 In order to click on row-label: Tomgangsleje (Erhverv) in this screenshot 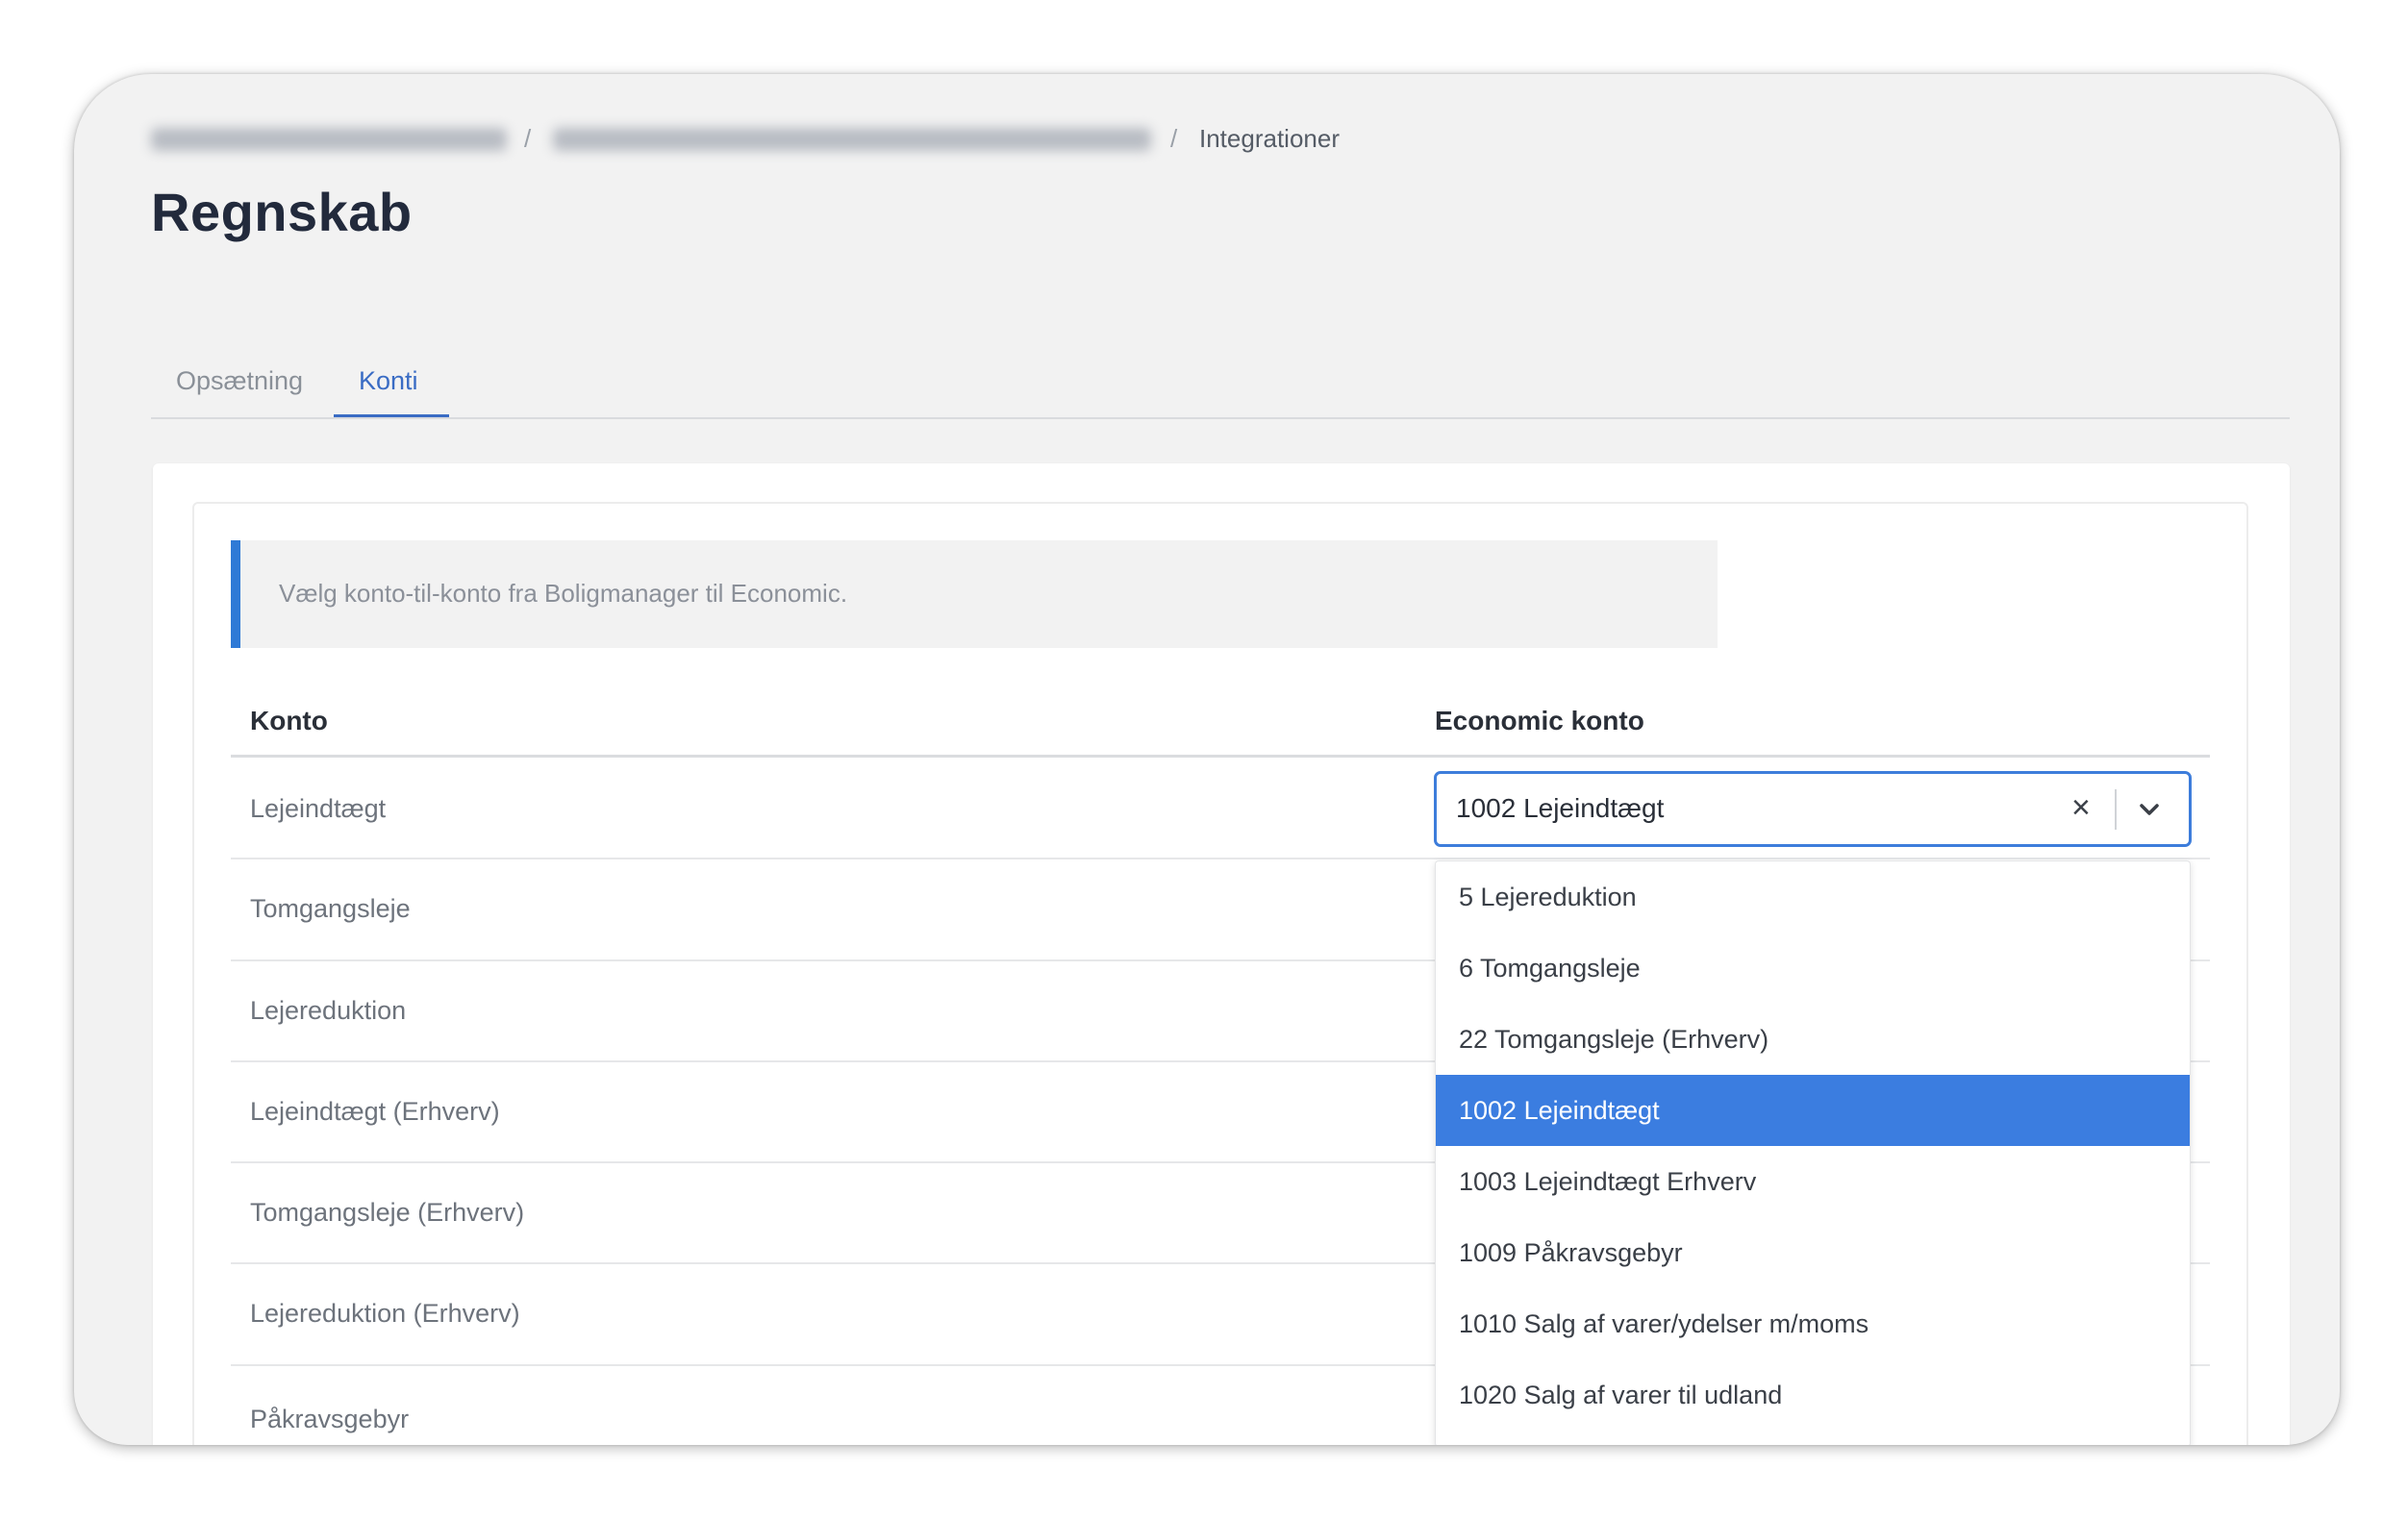, I will do `click(387, 1212)`.